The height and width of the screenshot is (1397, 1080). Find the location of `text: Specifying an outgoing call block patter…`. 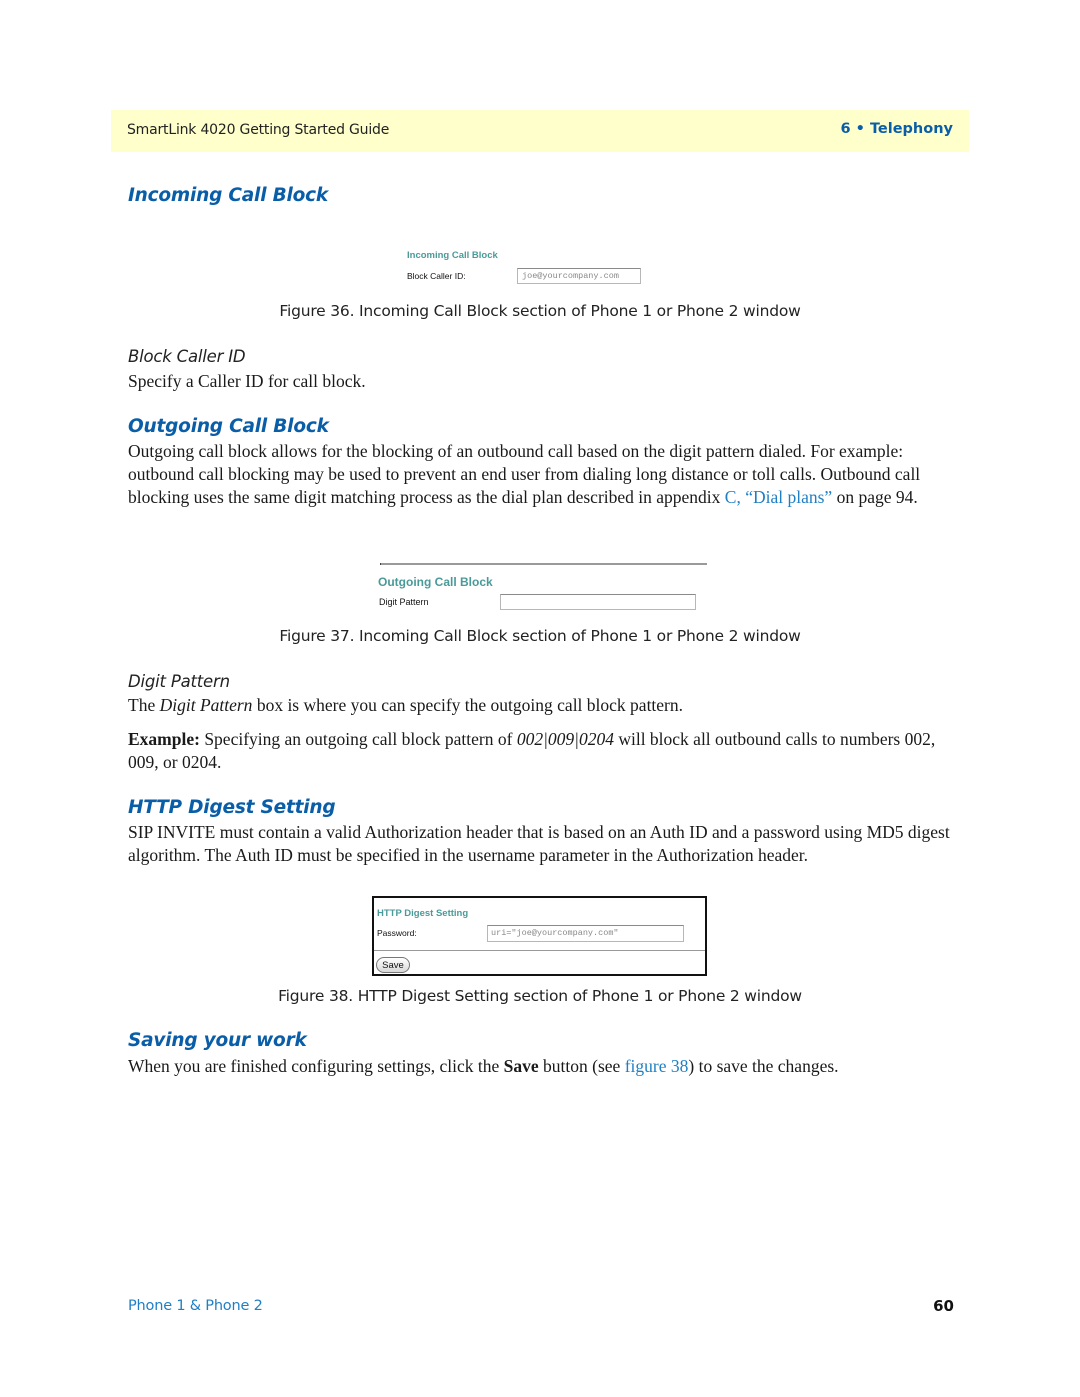

text: Specifying an outgoing call block patter… is located at coordinates (358, 739).